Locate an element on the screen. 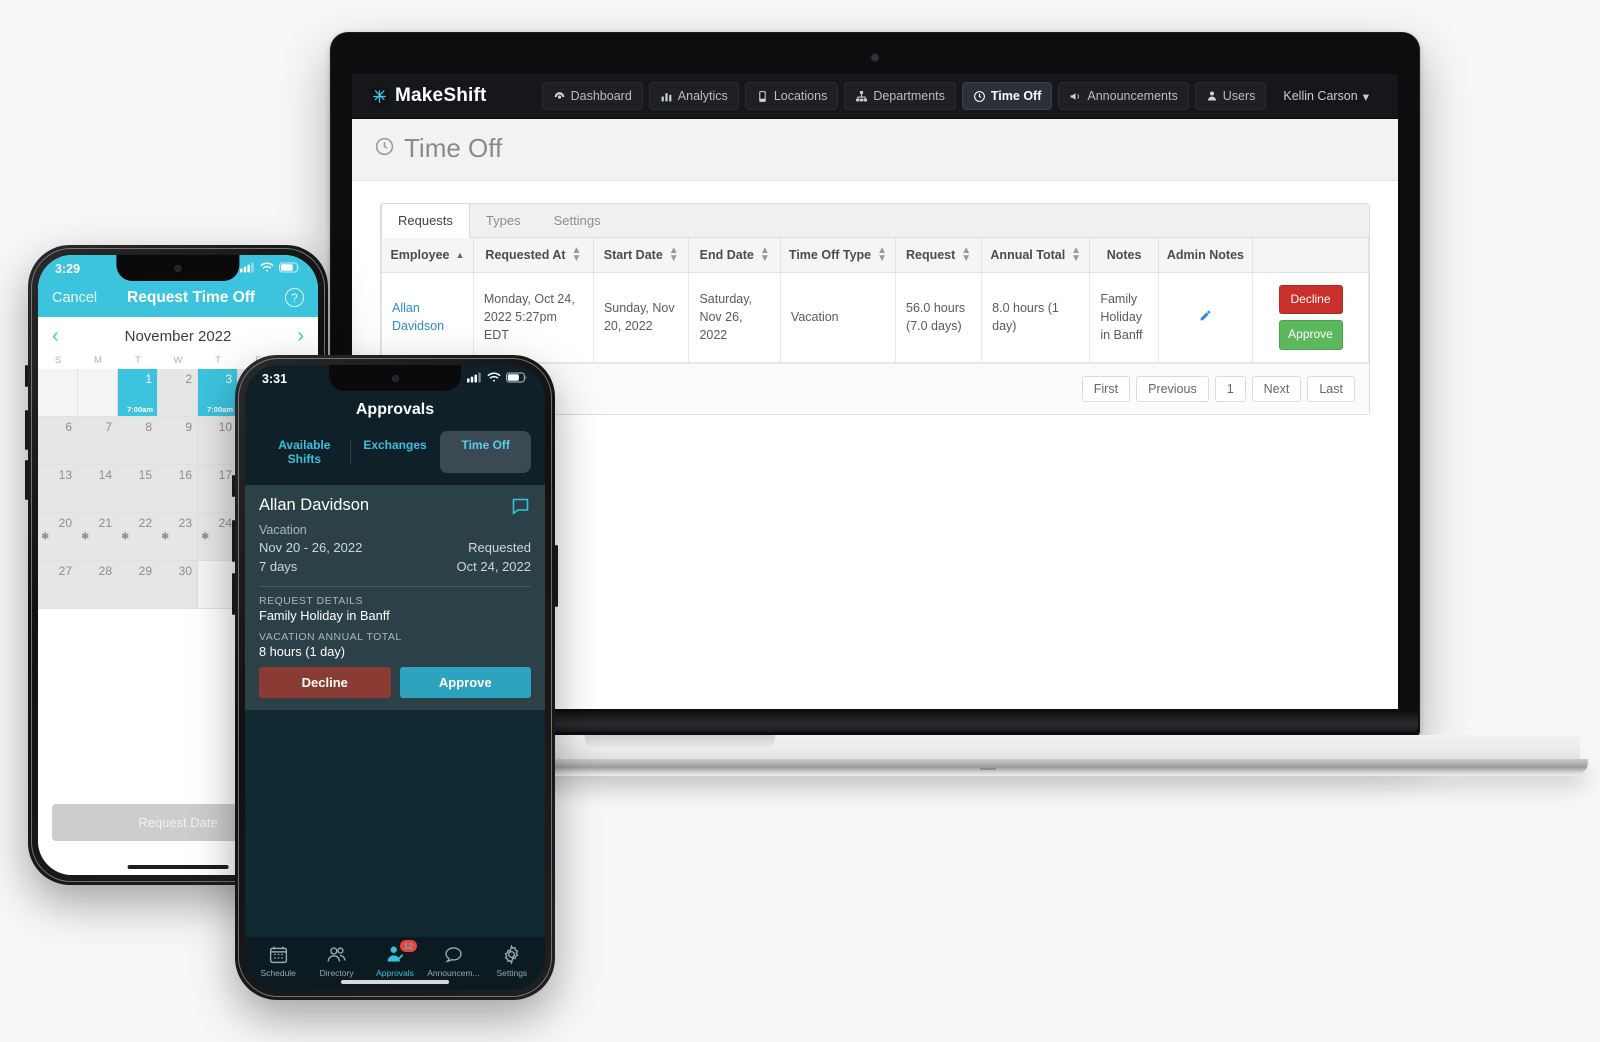 This screenshot has height=1042, width=1600. annual-total-label: VACATION ANNUAL TOTAL is located at coordinates (330, 636).